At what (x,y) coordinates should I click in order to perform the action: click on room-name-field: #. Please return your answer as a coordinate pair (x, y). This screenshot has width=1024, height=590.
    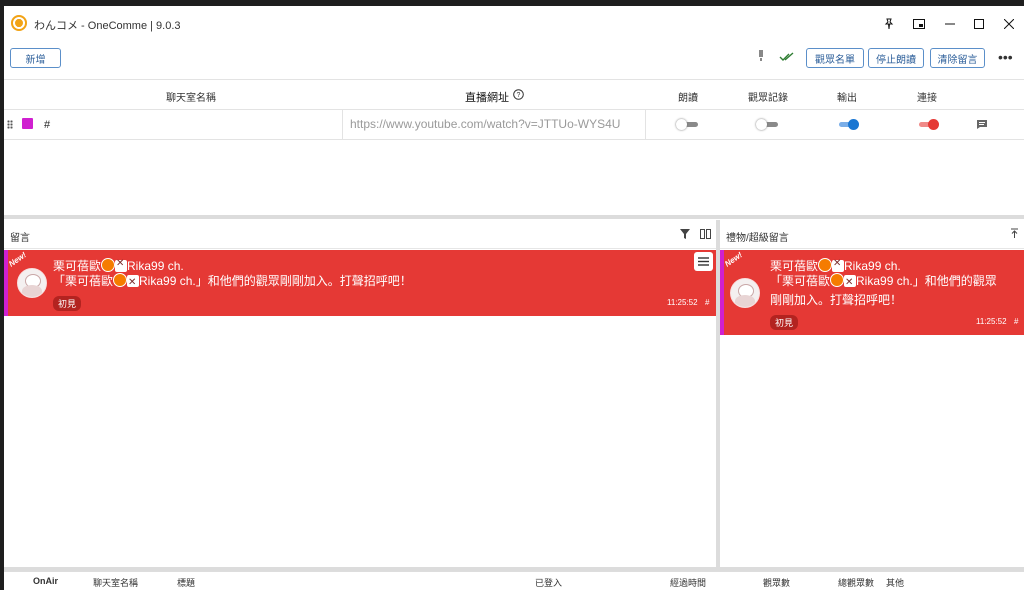
    Looking at the image, I should click on (47, 125).